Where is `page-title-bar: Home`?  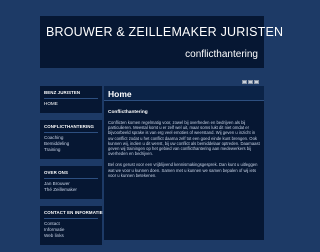 page-title-bar: Home is located at coordinates (184, 93).